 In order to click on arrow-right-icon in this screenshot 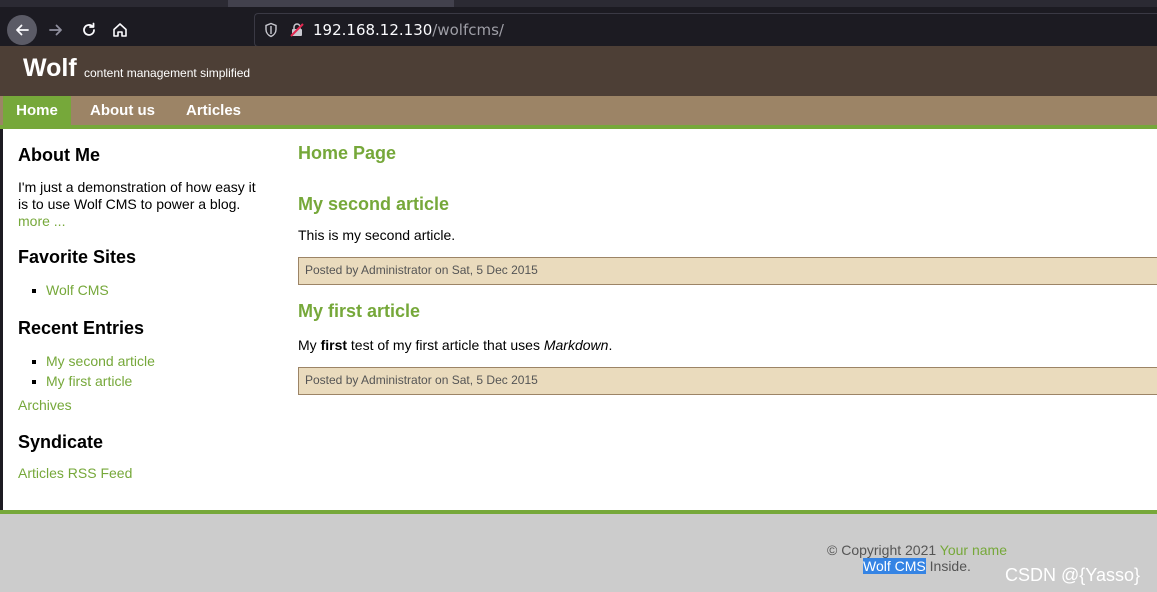, I will do `click(55, 30)`.